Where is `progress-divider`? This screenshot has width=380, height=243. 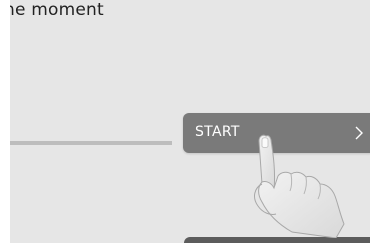 progress-divider is located at coordinates (91, 143).